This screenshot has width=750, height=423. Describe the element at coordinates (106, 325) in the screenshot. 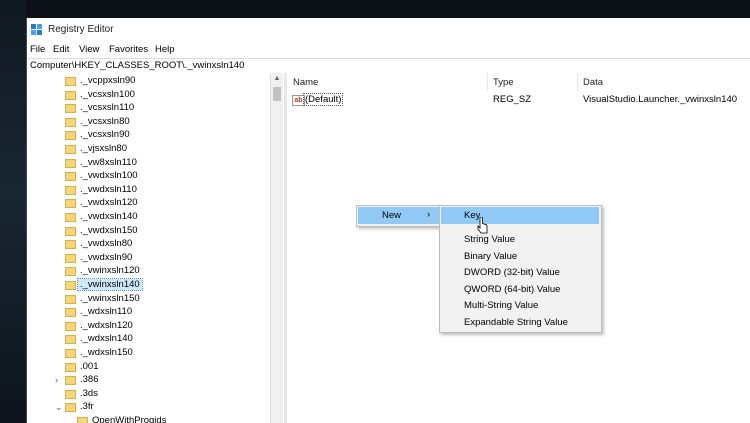

I see `tree-item-label: ._wdxsln120` at that location.